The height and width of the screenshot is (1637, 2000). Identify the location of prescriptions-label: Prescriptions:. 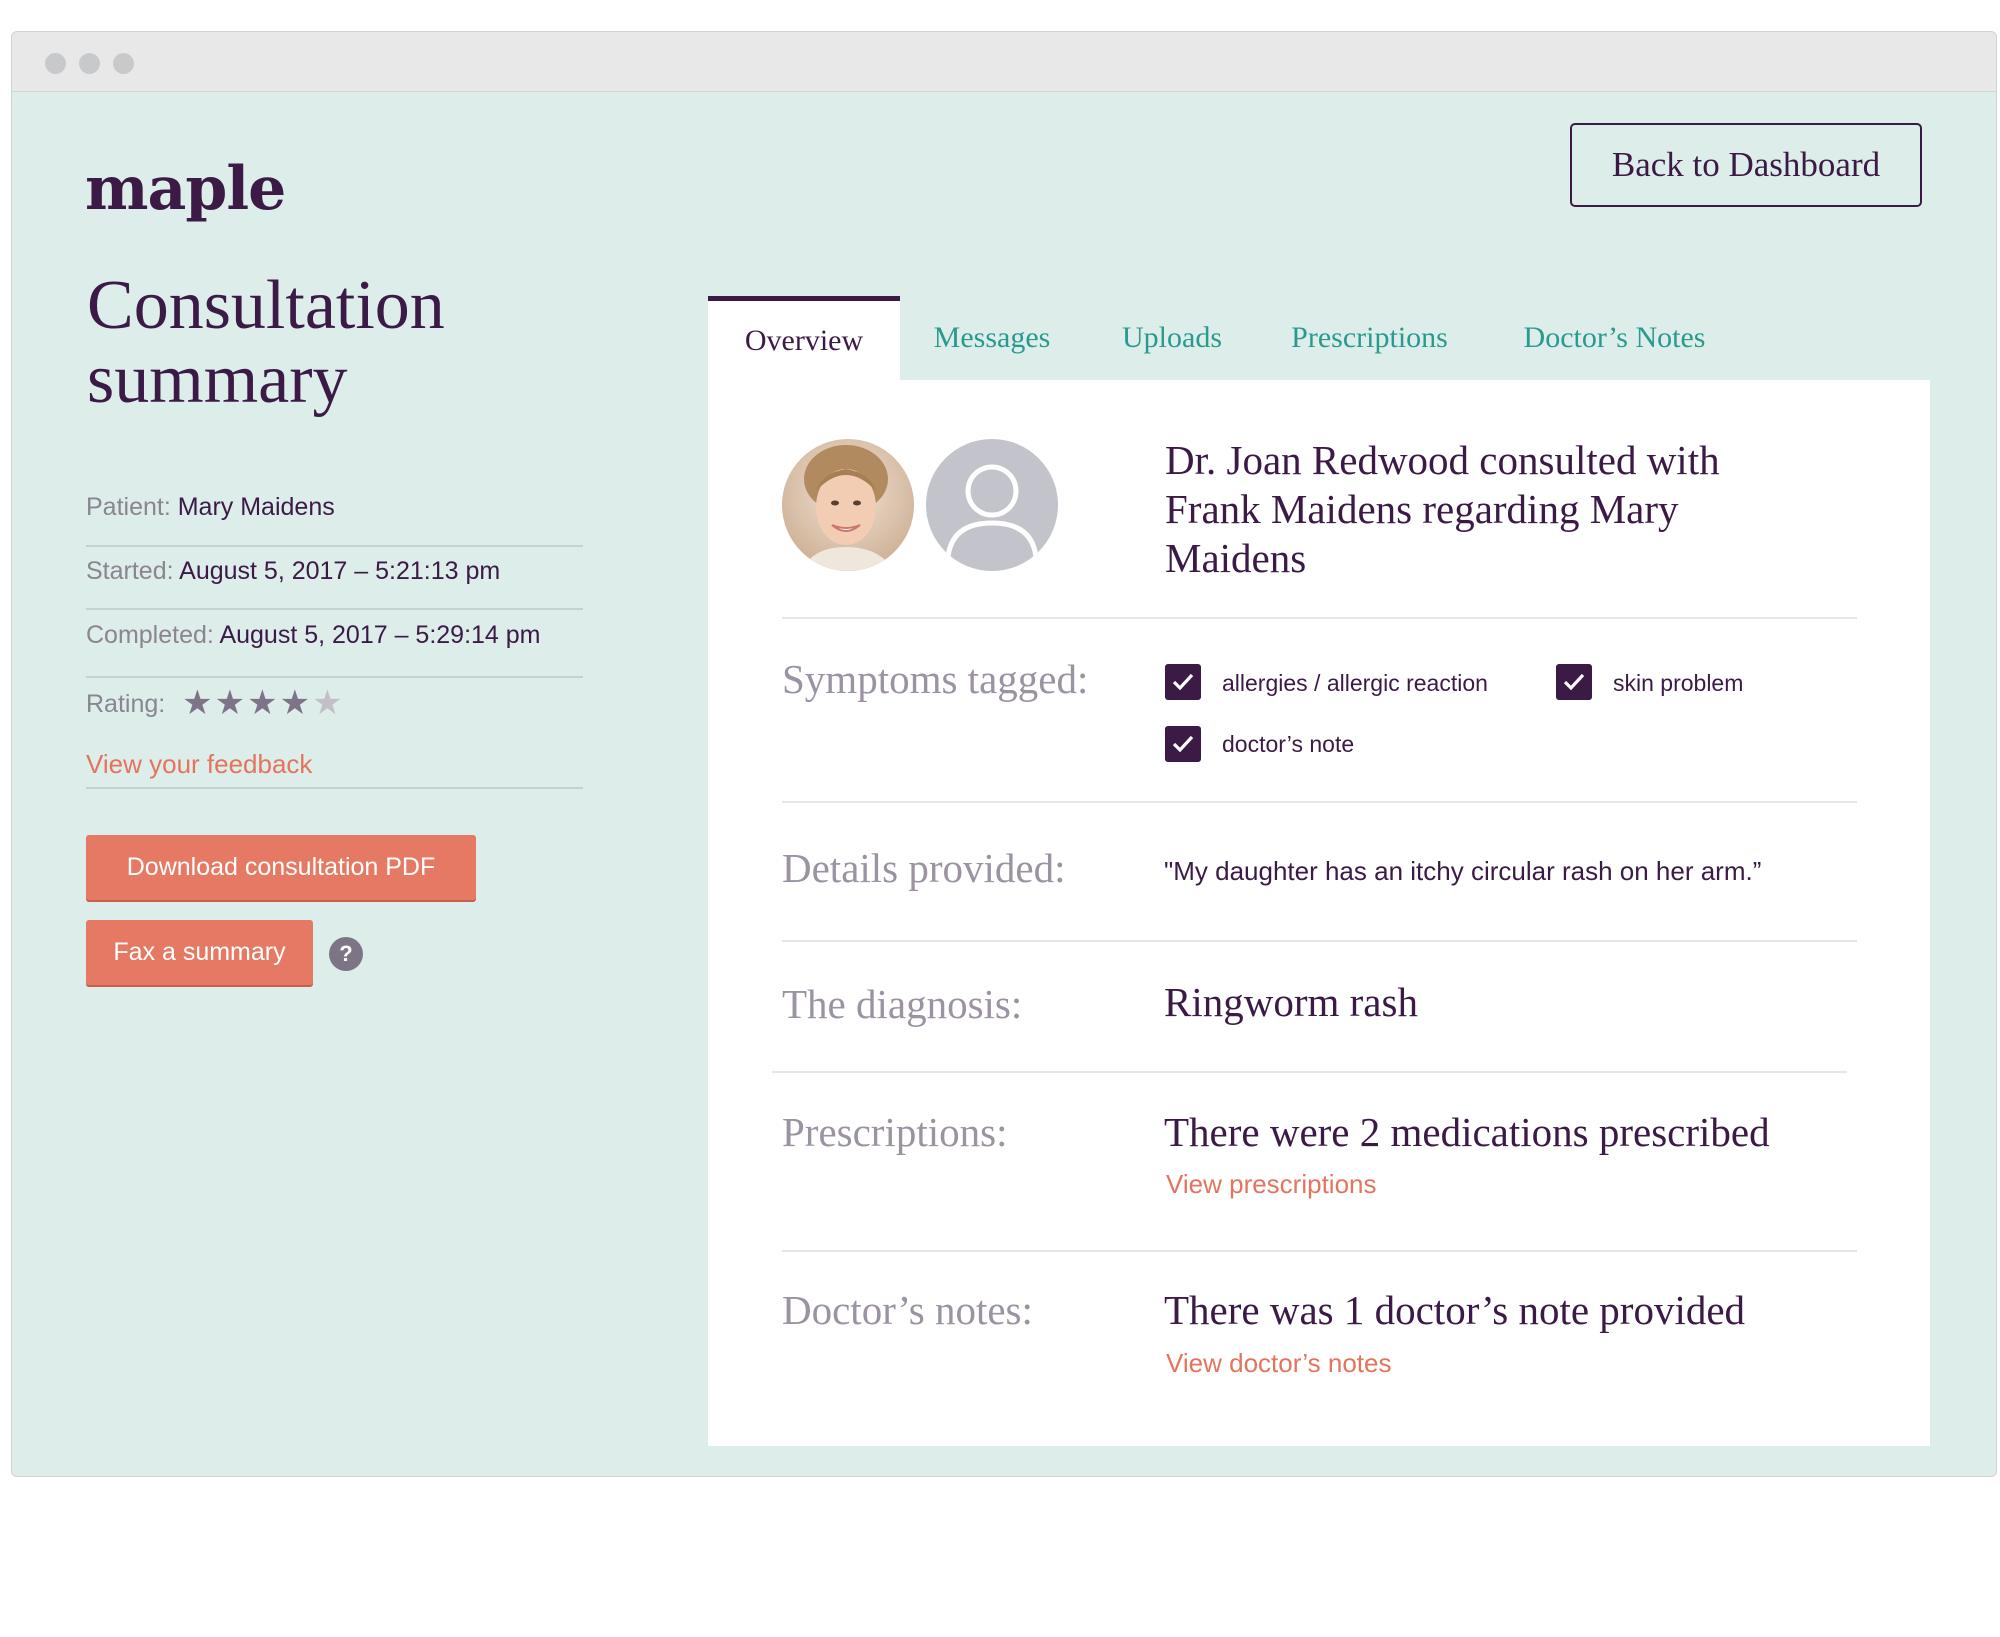
(895, 1132).